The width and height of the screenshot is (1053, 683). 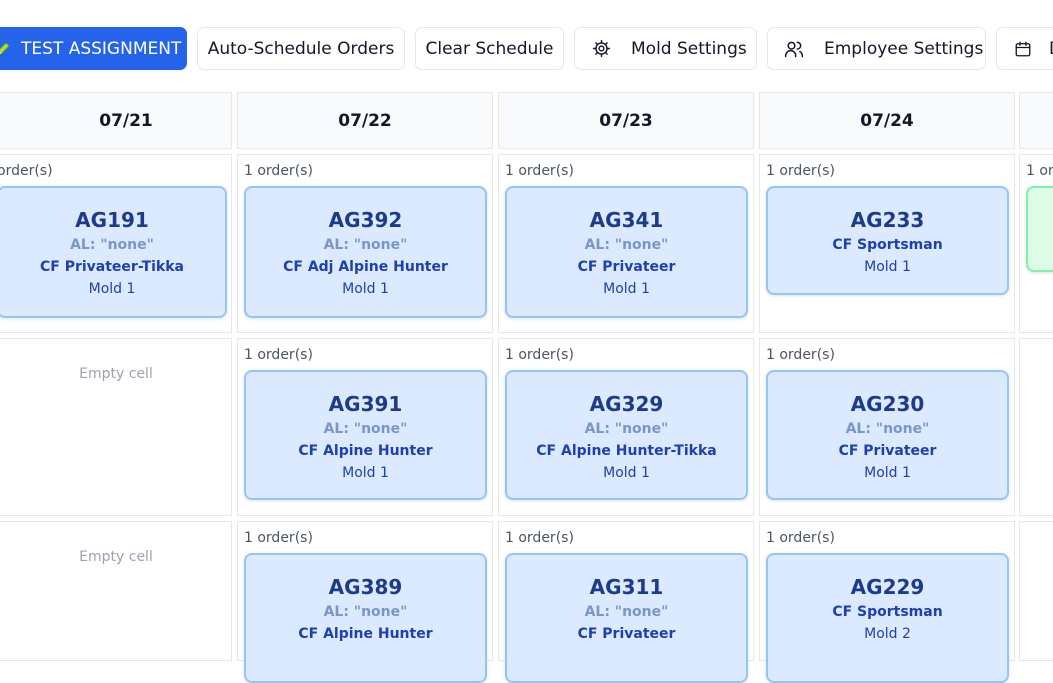 I want to click on order-model: CF Adj Alpine Hunter, so click(x=365, y=267).